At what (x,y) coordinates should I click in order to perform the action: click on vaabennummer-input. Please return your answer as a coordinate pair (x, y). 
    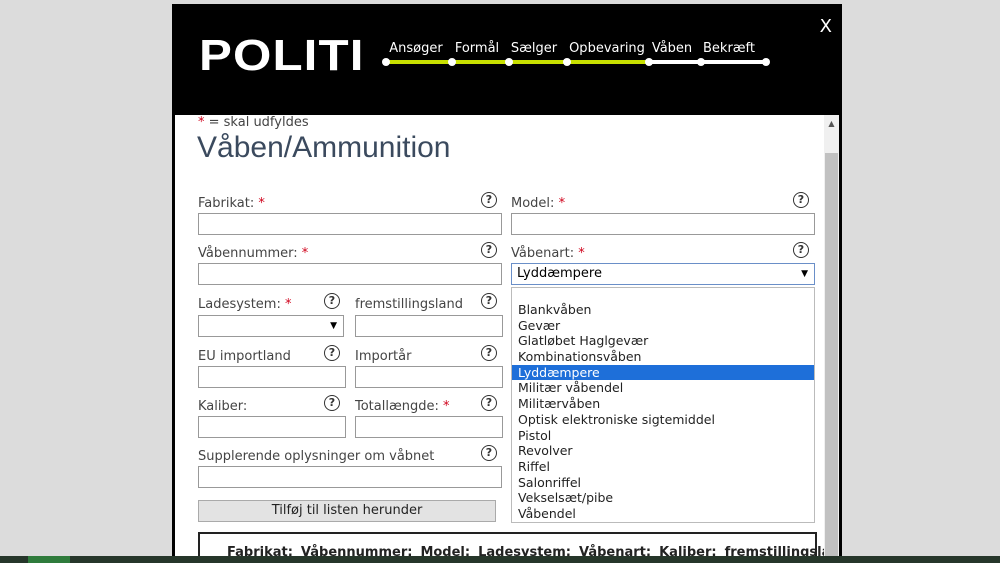
    Looking at the image, I should click on (350, 274).